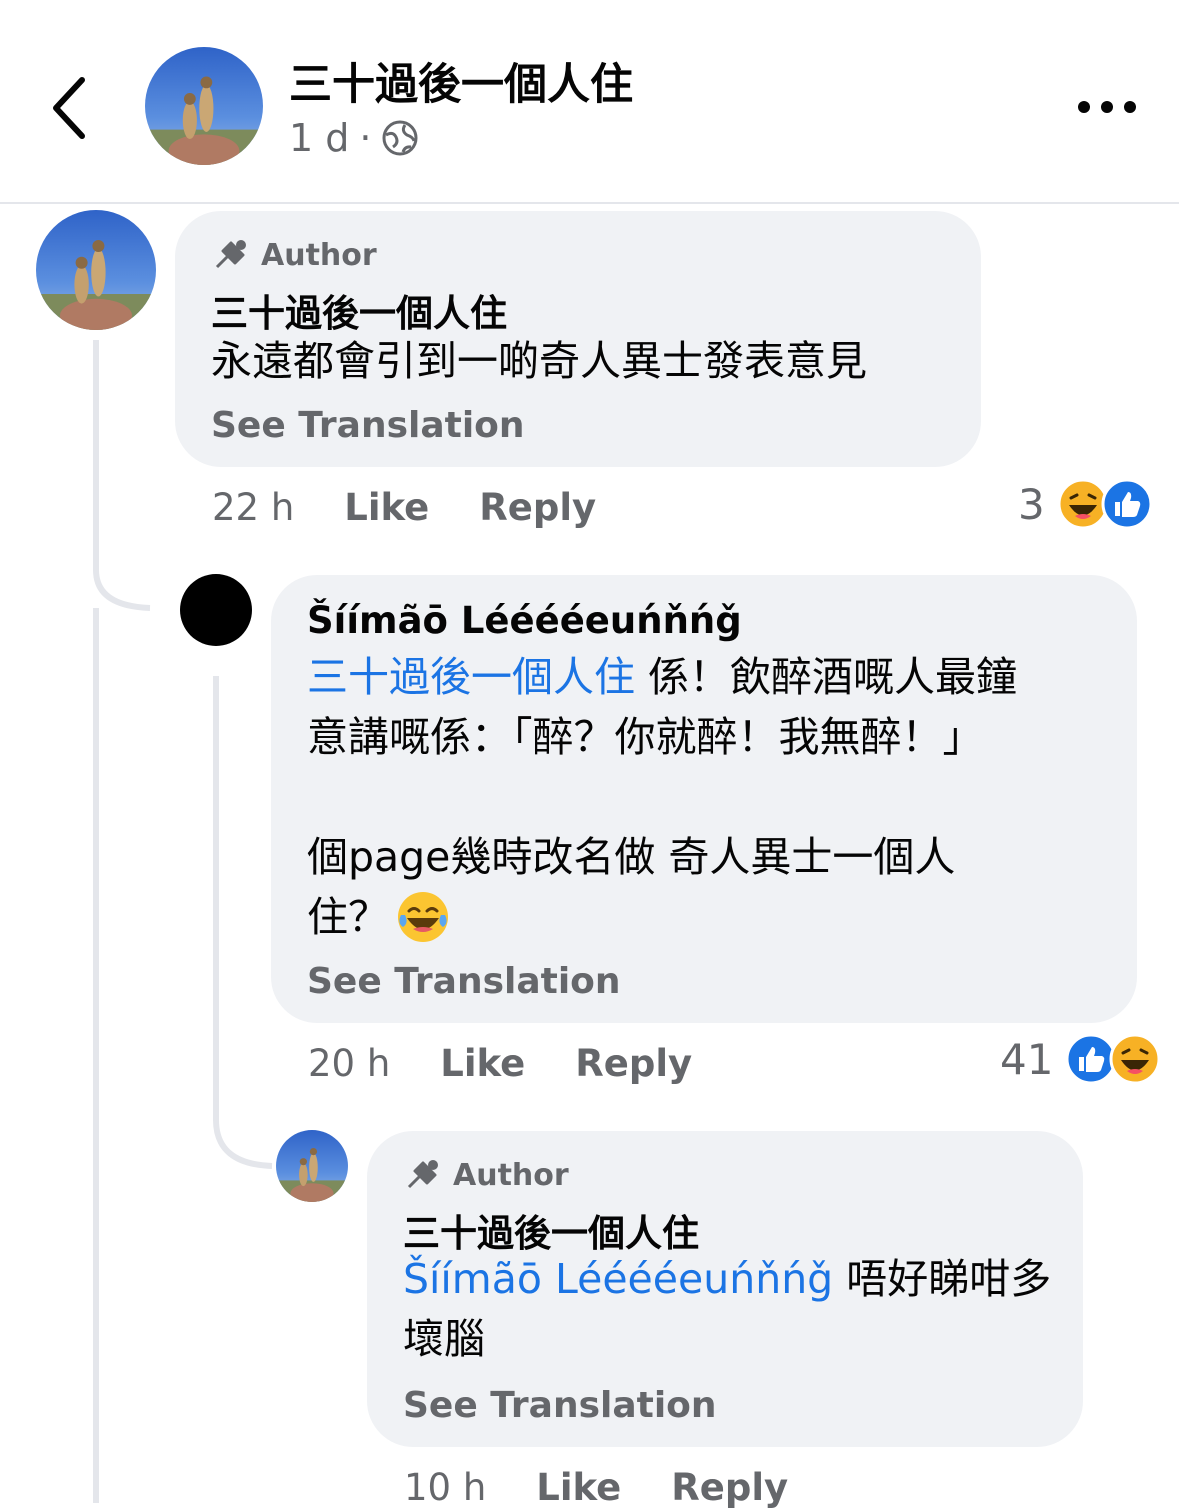 This screenshot has height=1509, width=1179. I want to click on commenter-name: Šíímãō Lééééeuńňńǧ, so click(524, 620).